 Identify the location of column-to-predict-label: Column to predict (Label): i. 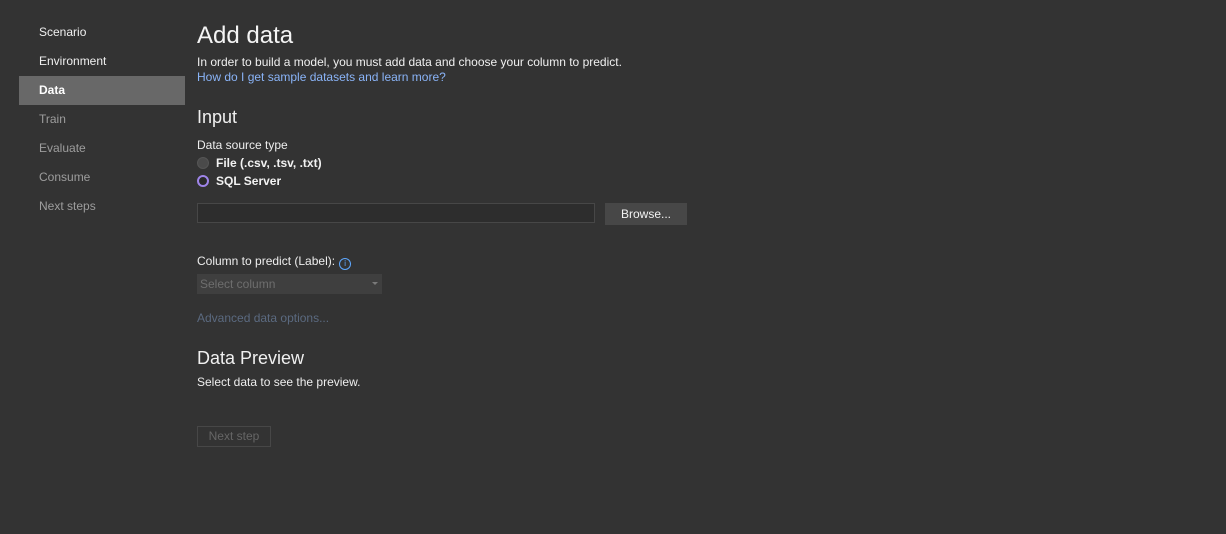
(274, 262).